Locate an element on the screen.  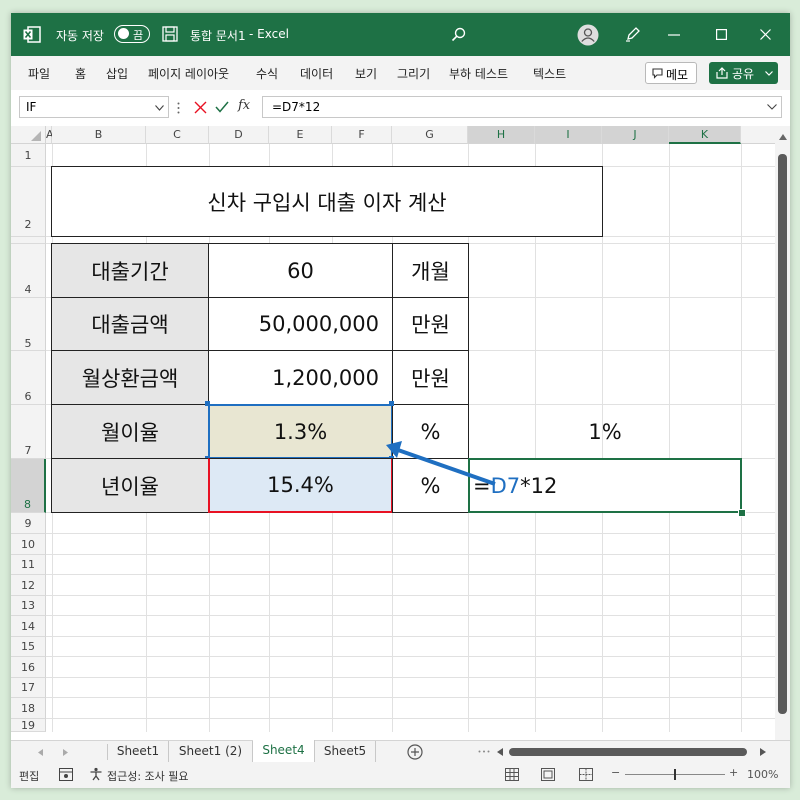
row-header-4: 4 is located at coordinates (28, 271).